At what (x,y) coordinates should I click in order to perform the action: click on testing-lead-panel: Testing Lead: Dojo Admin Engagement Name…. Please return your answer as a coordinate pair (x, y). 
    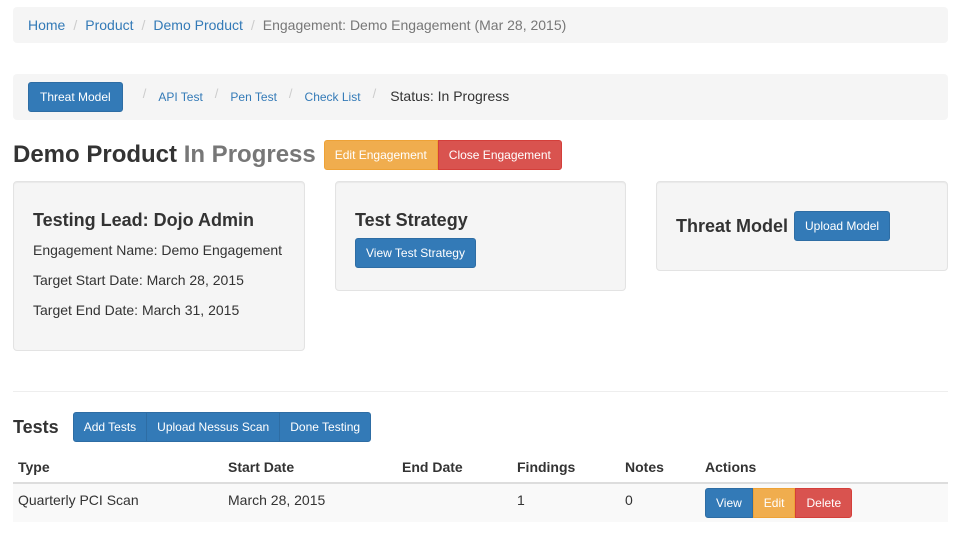
    Looking at the image, I should click on (159, 266).